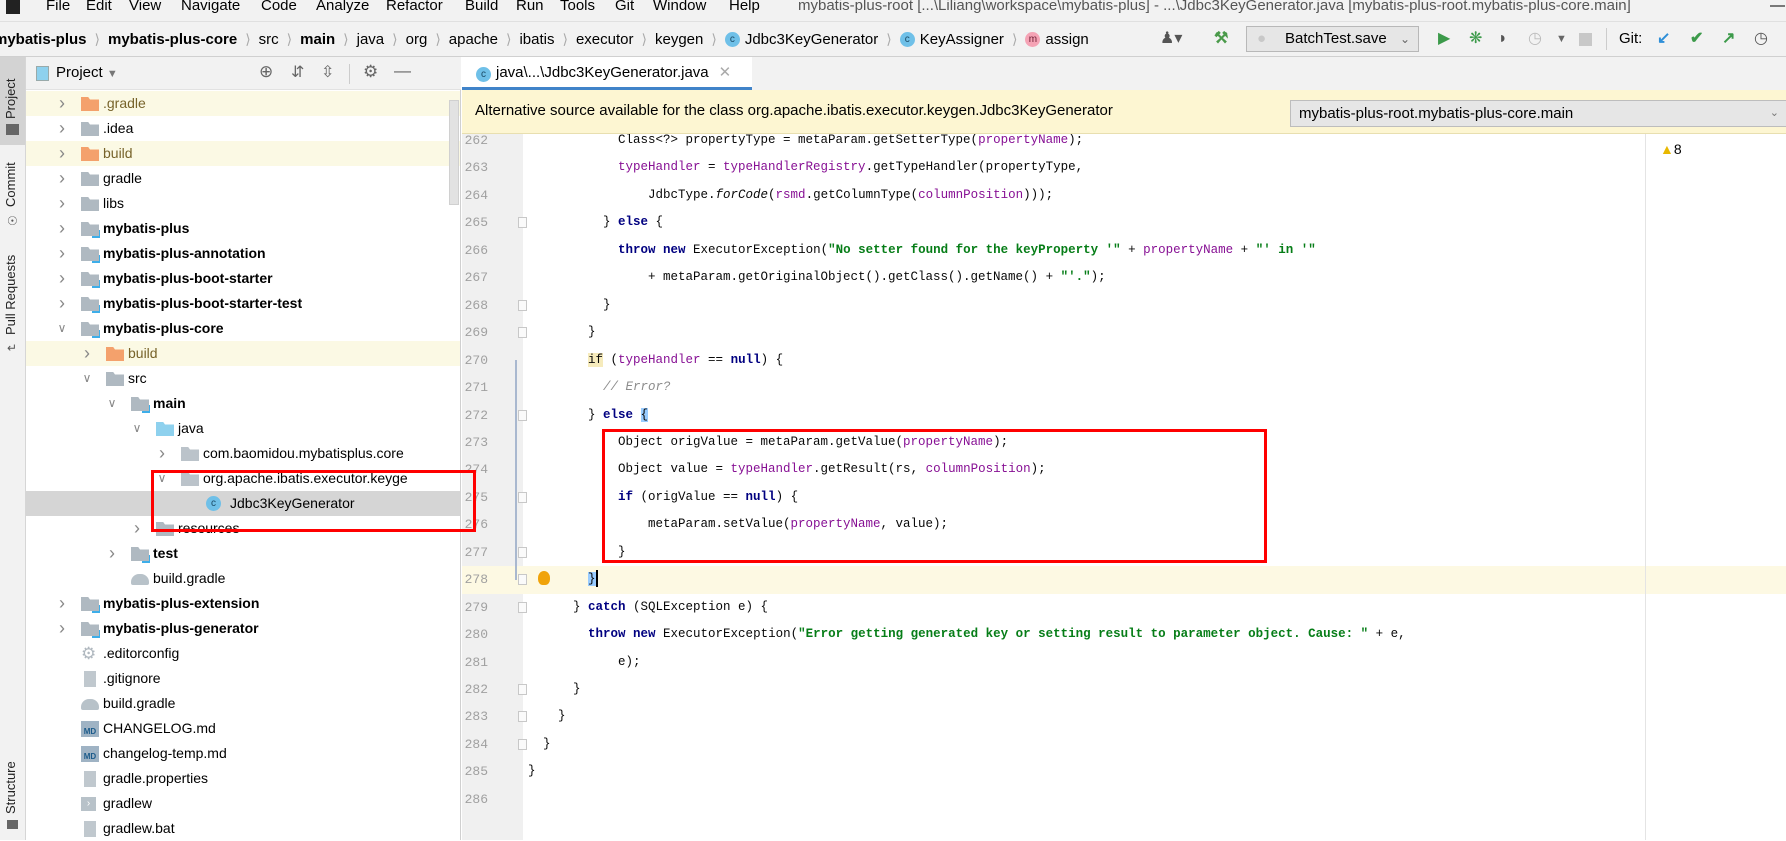  Describe the element at coordinates (475, 332) in the screenshot. I see `line-number: 269` at that location.